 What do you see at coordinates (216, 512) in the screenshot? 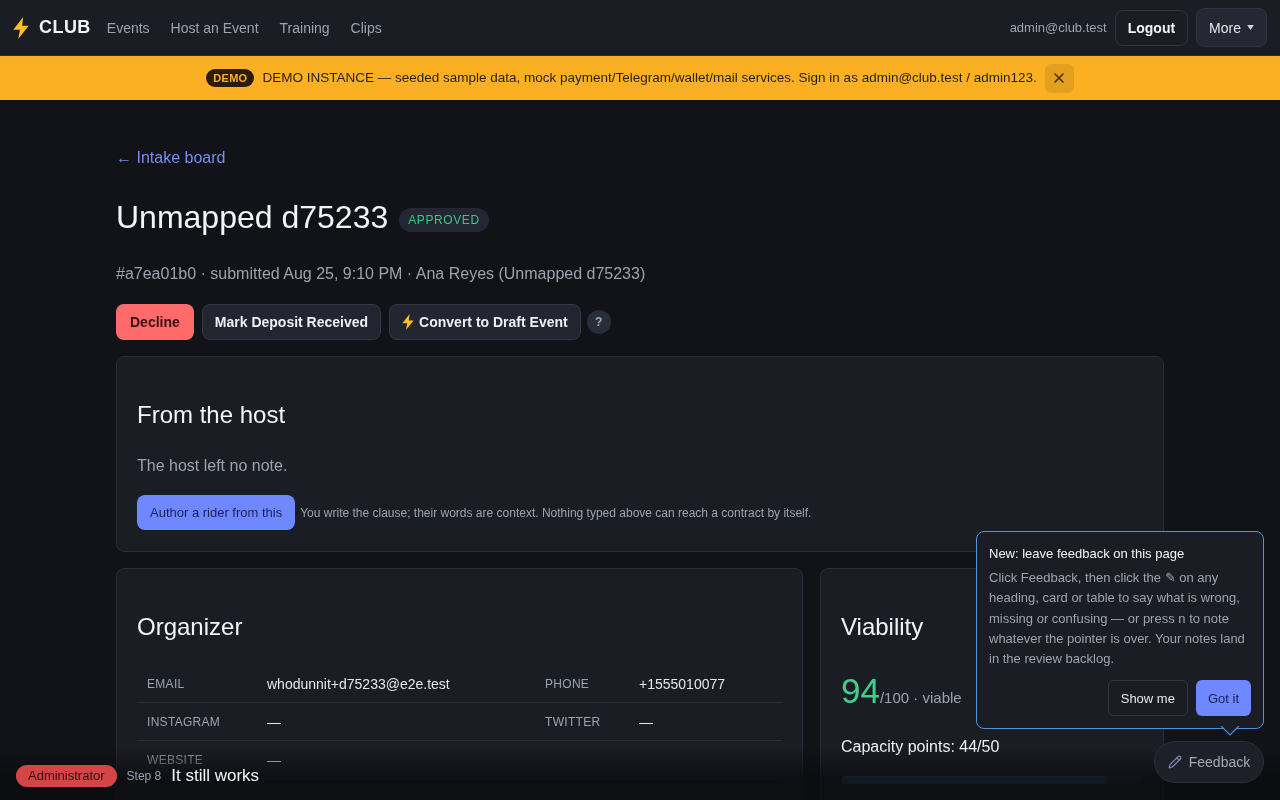
I see `author-rider-button: Author a rider from this` at bounding box center [216, 512].